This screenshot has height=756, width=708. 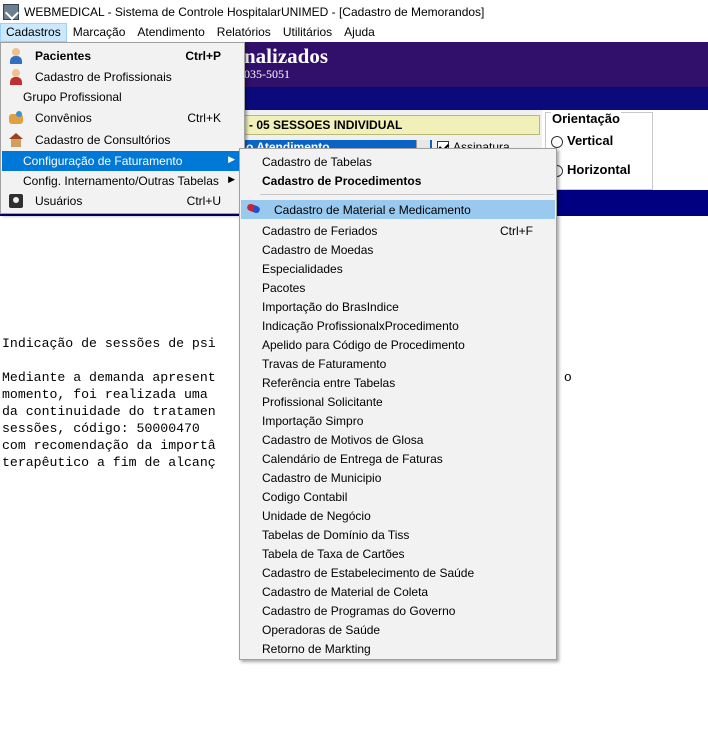 What do you see at coordinates (109, 343) in the screenshot?
I see `memo-line: Indicação de sessões de psi` at bounding box center [109, 343].